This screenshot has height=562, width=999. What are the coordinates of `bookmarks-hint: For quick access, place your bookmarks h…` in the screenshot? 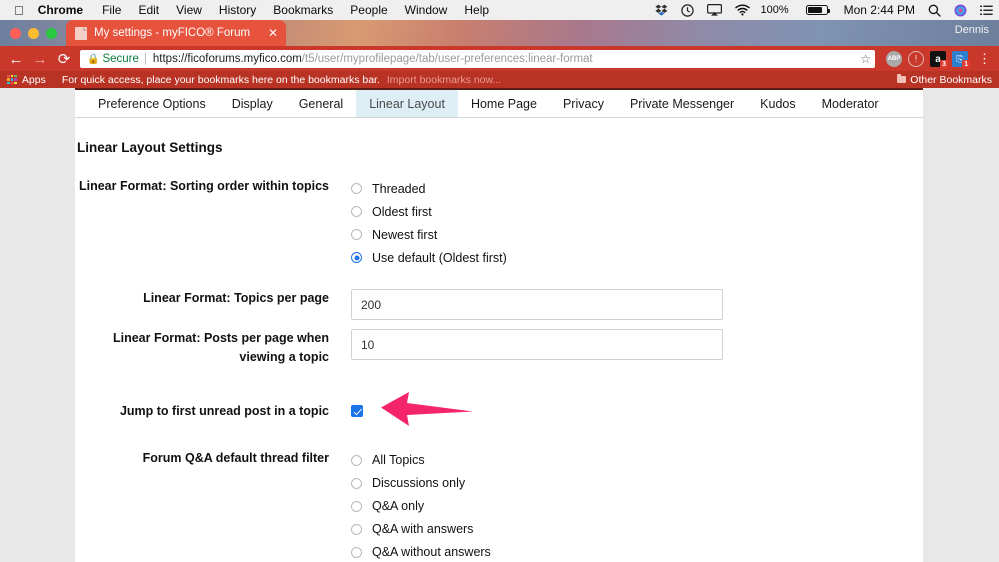 It's located at (220, 79).